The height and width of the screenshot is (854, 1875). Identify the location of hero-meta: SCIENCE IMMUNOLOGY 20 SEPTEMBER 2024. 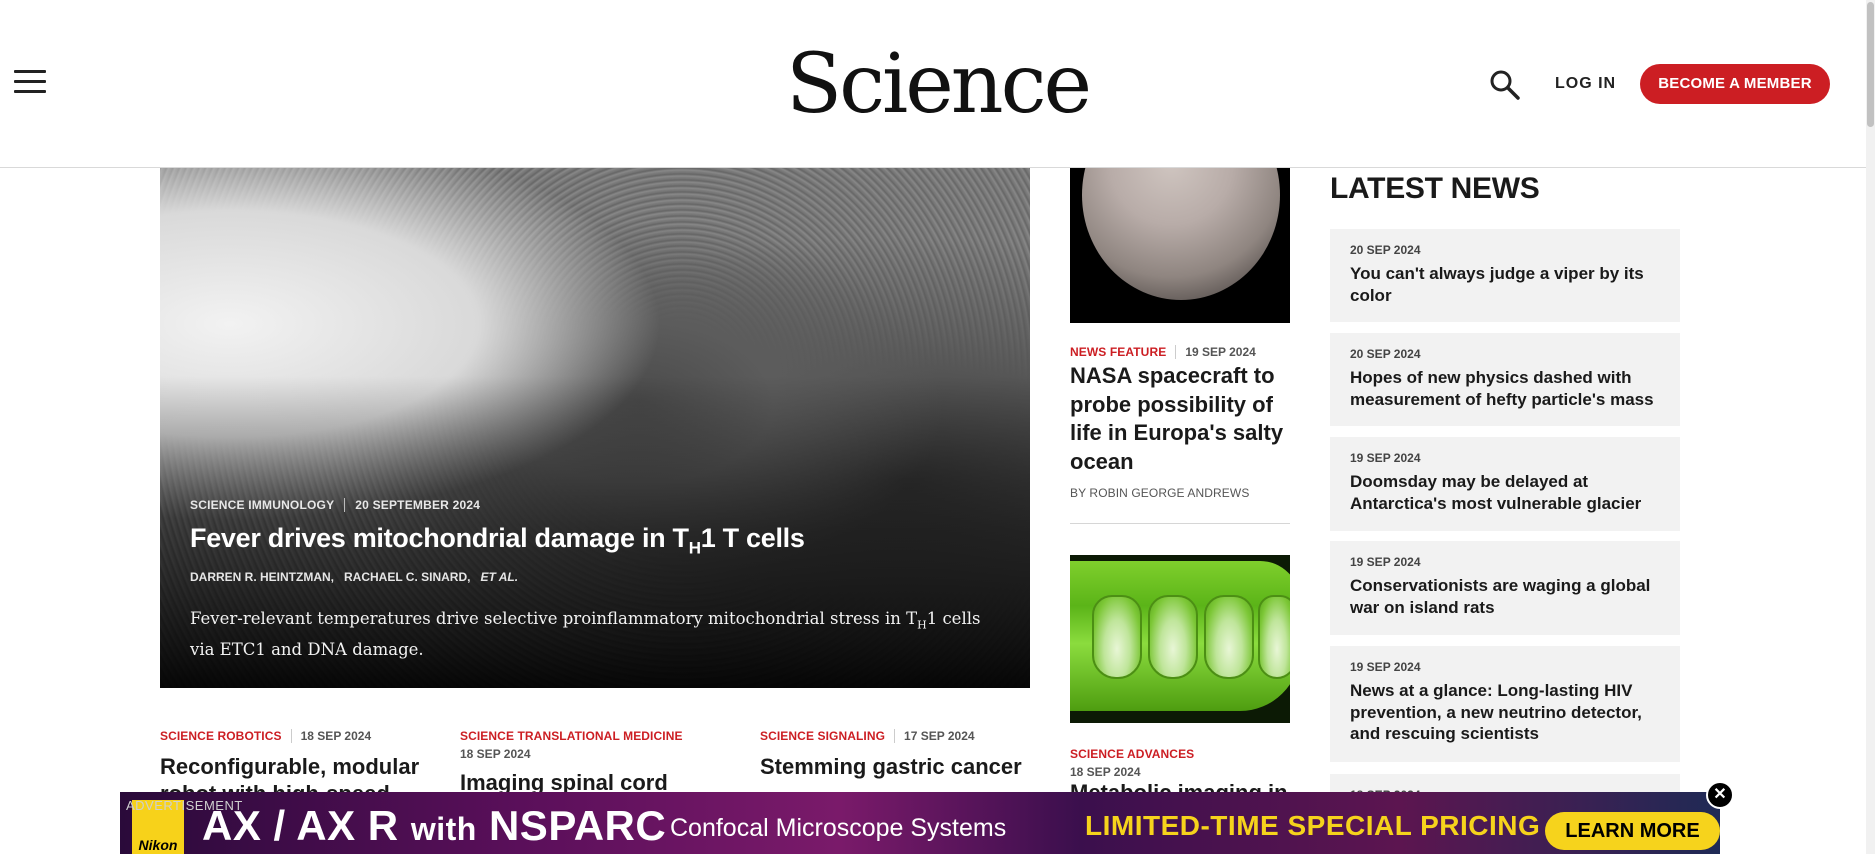
(335, 505).